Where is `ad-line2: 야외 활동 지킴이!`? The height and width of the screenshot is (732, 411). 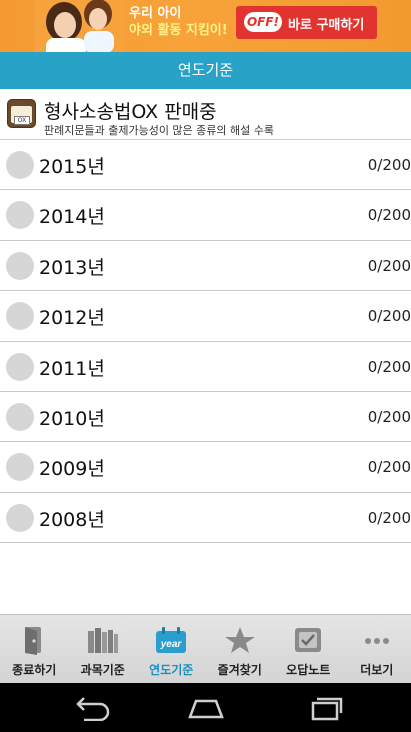
ad-line2: 야외 활동 지킴이! is located at coordinates (178, 30).